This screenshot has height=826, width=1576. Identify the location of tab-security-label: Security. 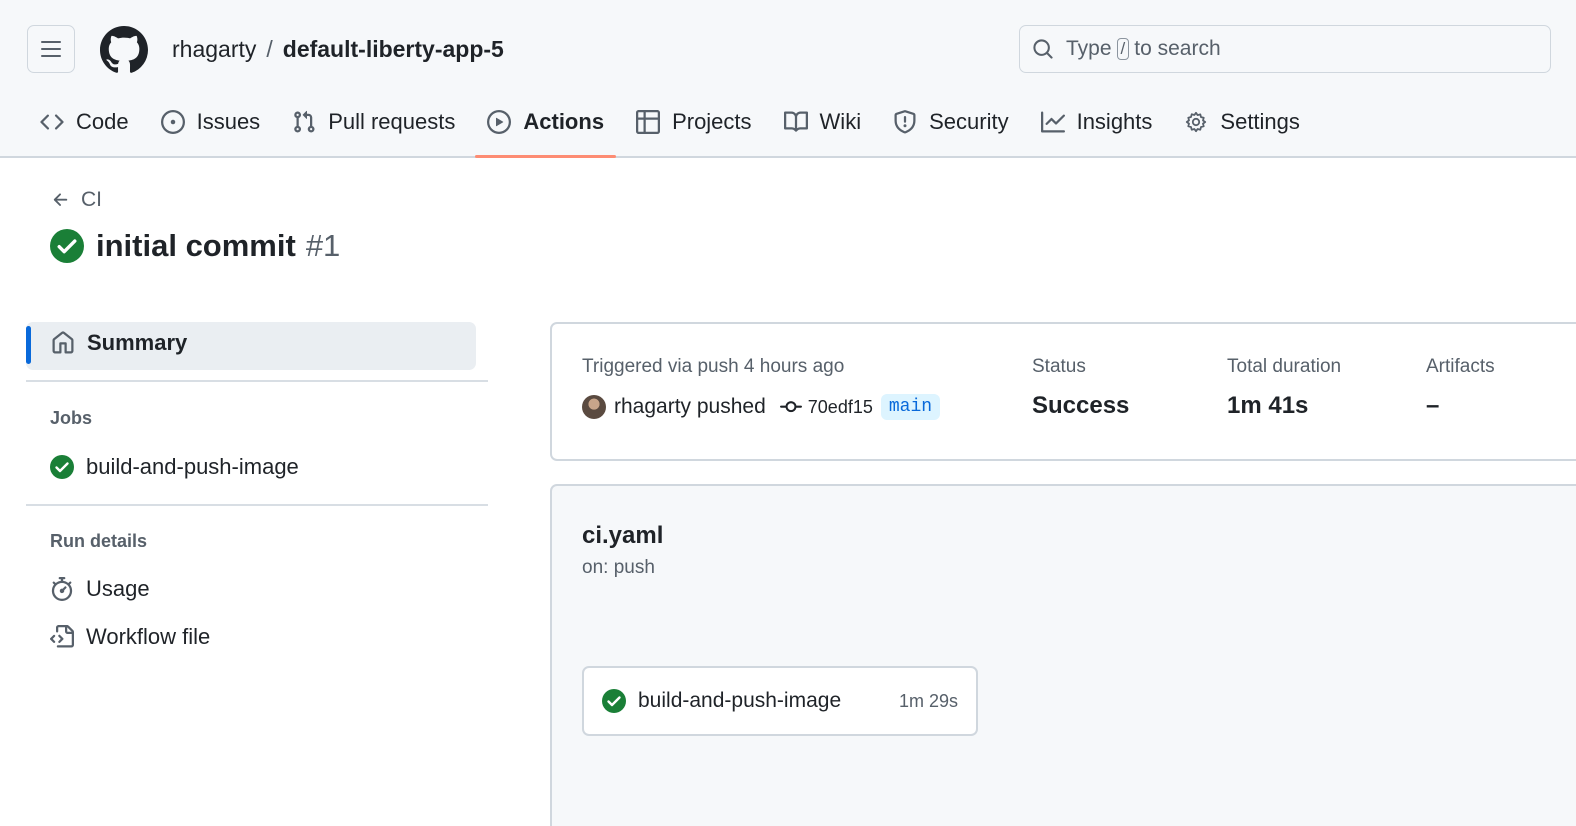
(969, 121).